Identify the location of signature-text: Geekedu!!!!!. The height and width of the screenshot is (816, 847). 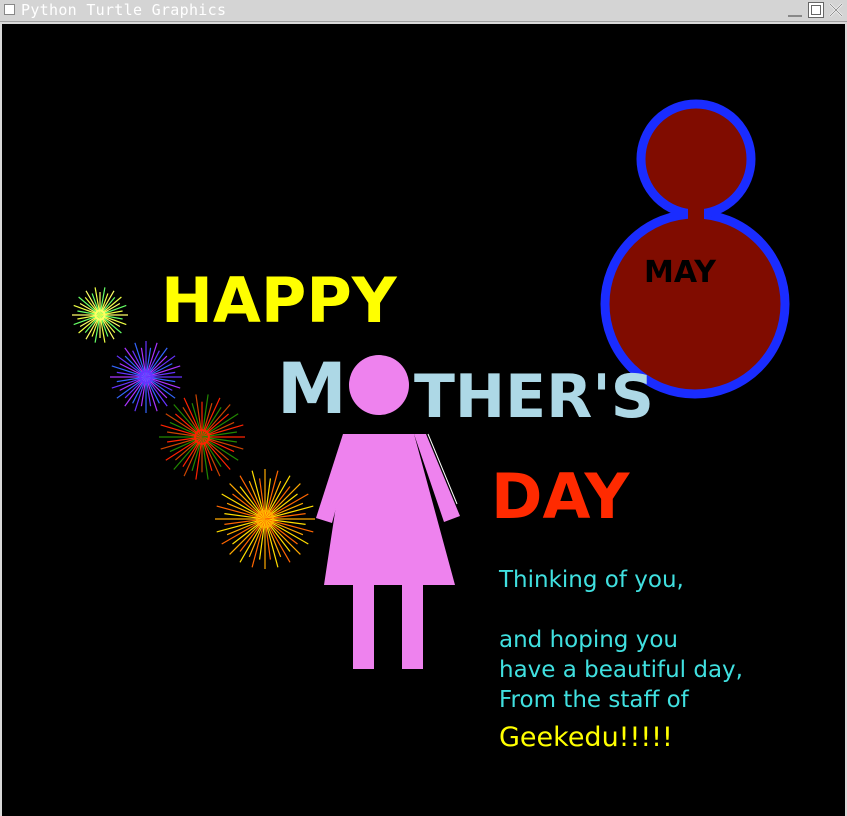
(586, 737).